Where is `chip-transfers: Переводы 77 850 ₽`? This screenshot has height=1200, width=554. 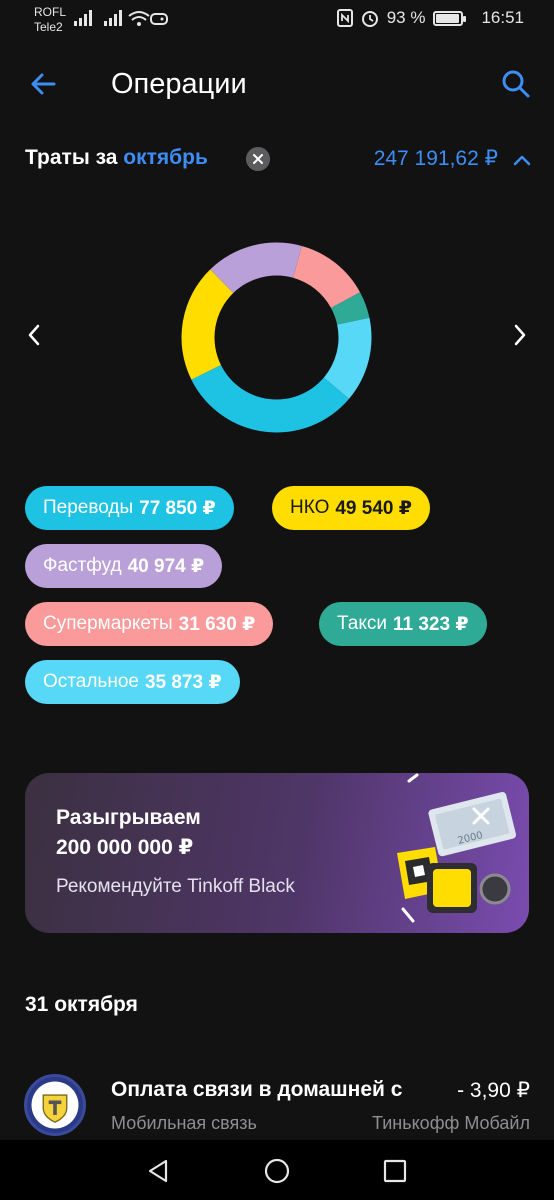 chip-transfers: Переводы 77 850 ₽ is located at coordinates (129, 508).